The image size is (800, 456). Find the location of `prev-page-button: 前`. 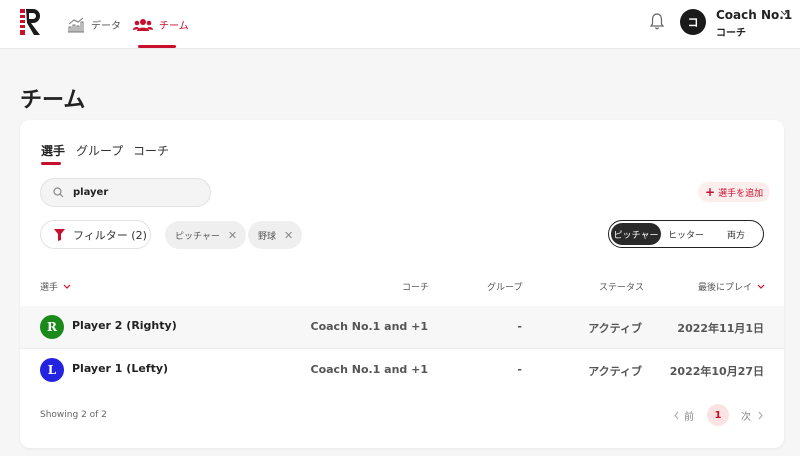

prev-page-button: 前 is located at coordinates (684, 415).